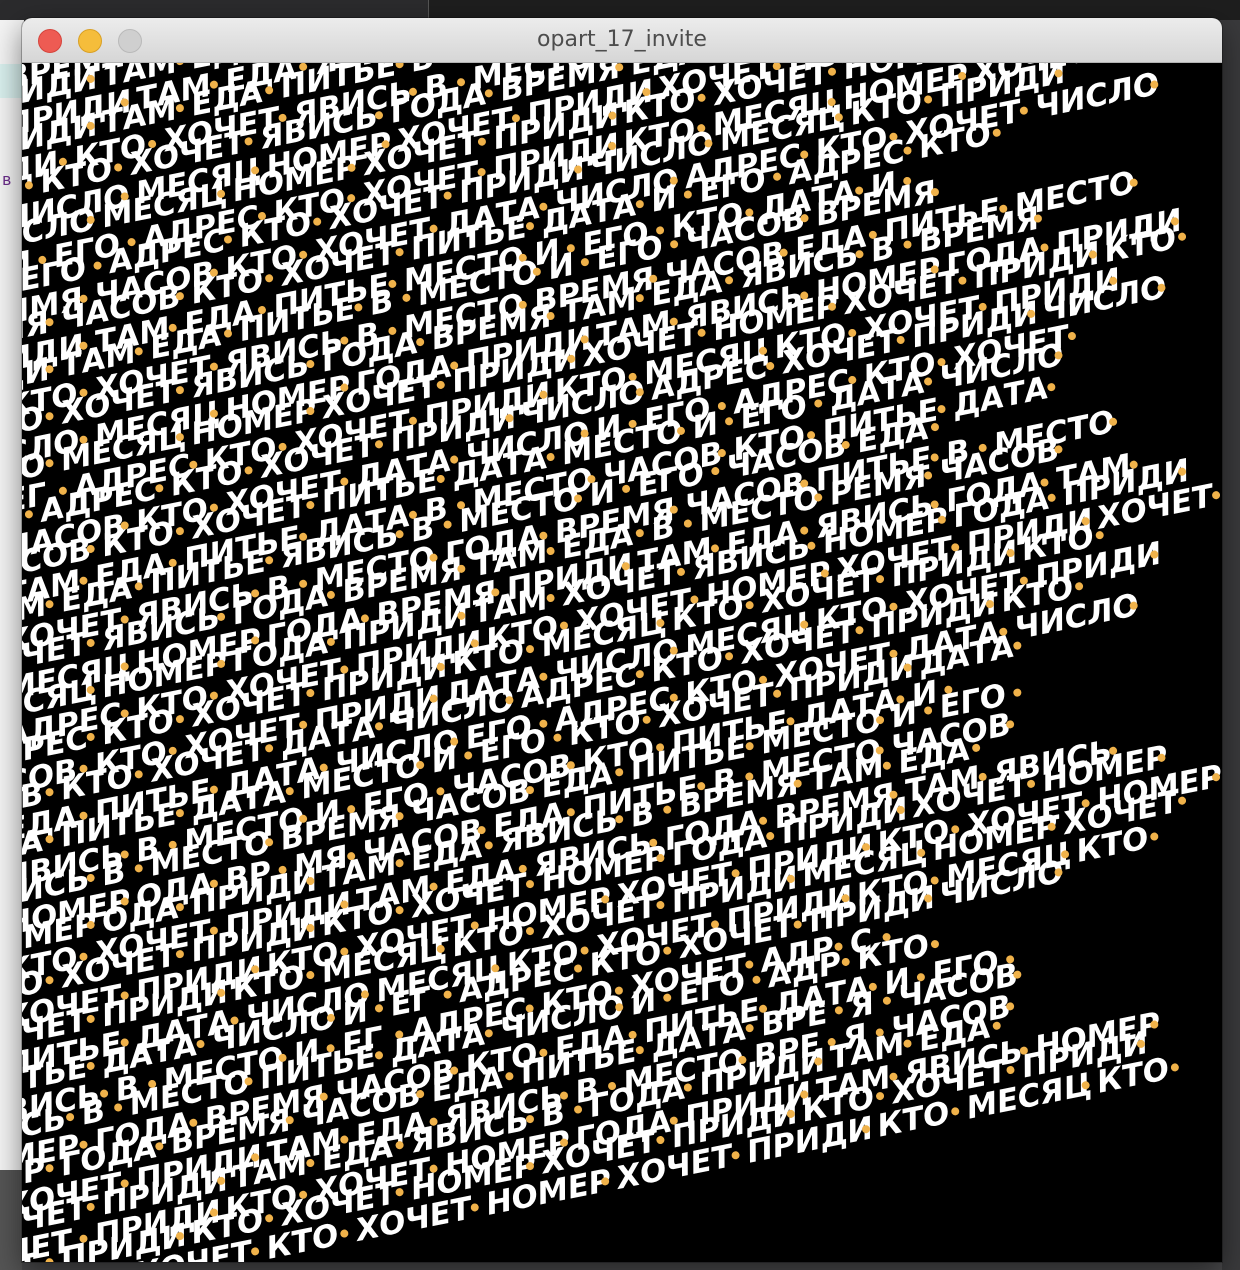 The width and height of the screenshot is (1240, 1270). I want to click on background-text-fragment: в, so click(7, 179).